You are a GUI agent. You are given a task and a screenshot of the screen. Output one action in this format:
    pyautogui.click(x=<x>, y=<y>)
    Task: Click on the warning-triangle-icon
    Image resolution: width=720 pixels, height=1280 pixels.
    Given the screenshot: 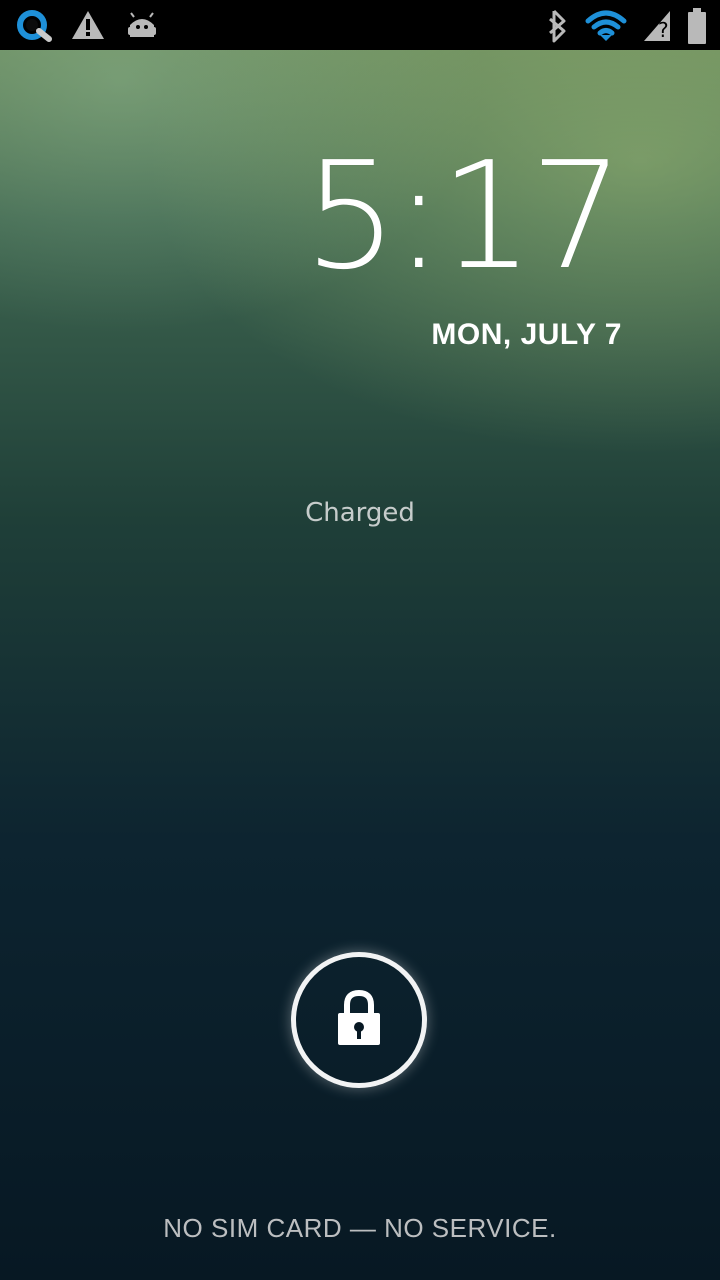 What is the action you would take?
    pyautogui.click(x=88, y=25)
    